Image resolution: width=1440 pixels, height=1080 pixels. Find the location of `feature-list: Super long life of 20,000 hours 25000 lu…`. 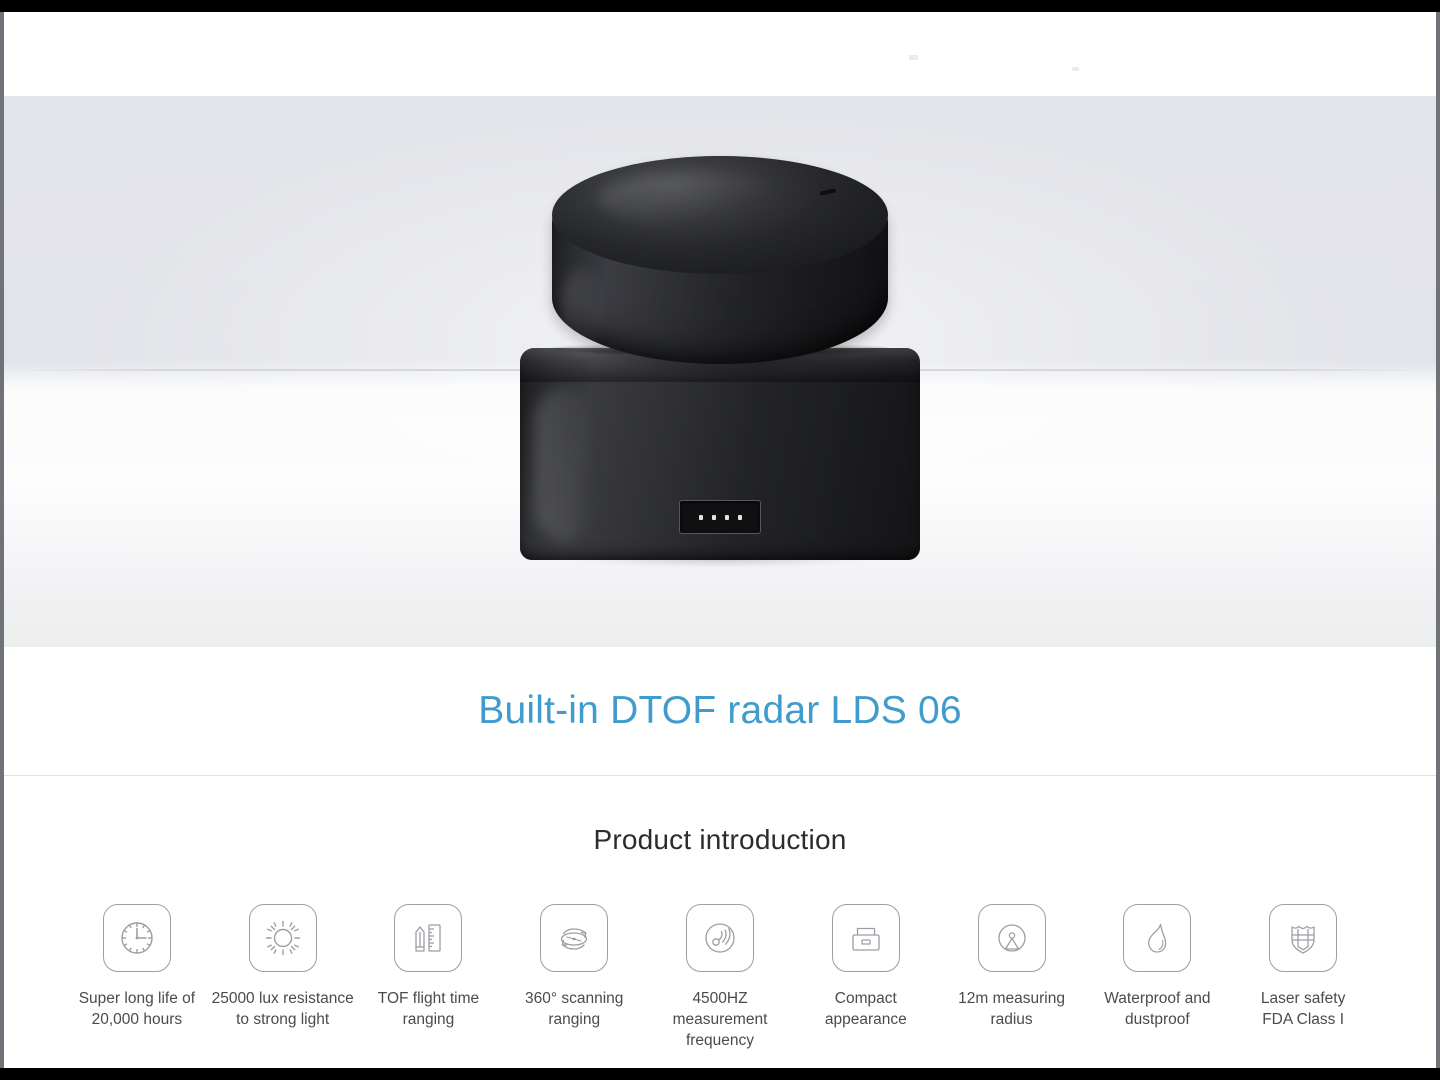

feature-list: Super long life of 20,000 hours 25000 lu… is located at coordinates (720, 977).